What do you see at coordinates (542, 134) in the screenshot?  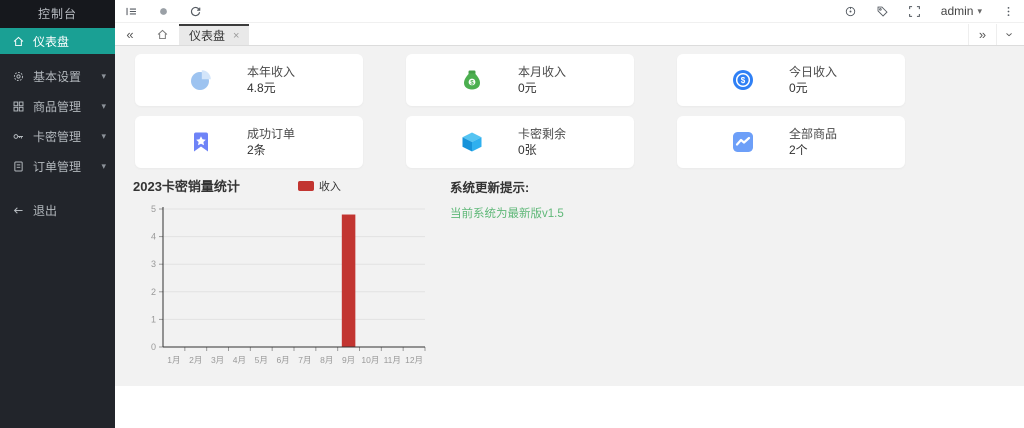 I see `stat-title: 卡密剩余` at bounding box center [542, 134].